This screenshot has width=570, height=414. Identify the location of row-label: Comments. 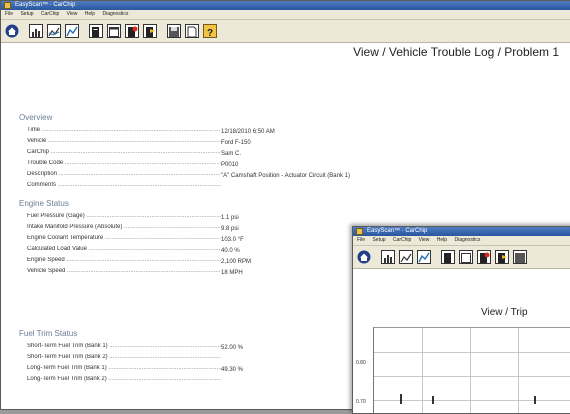
(124, 185).